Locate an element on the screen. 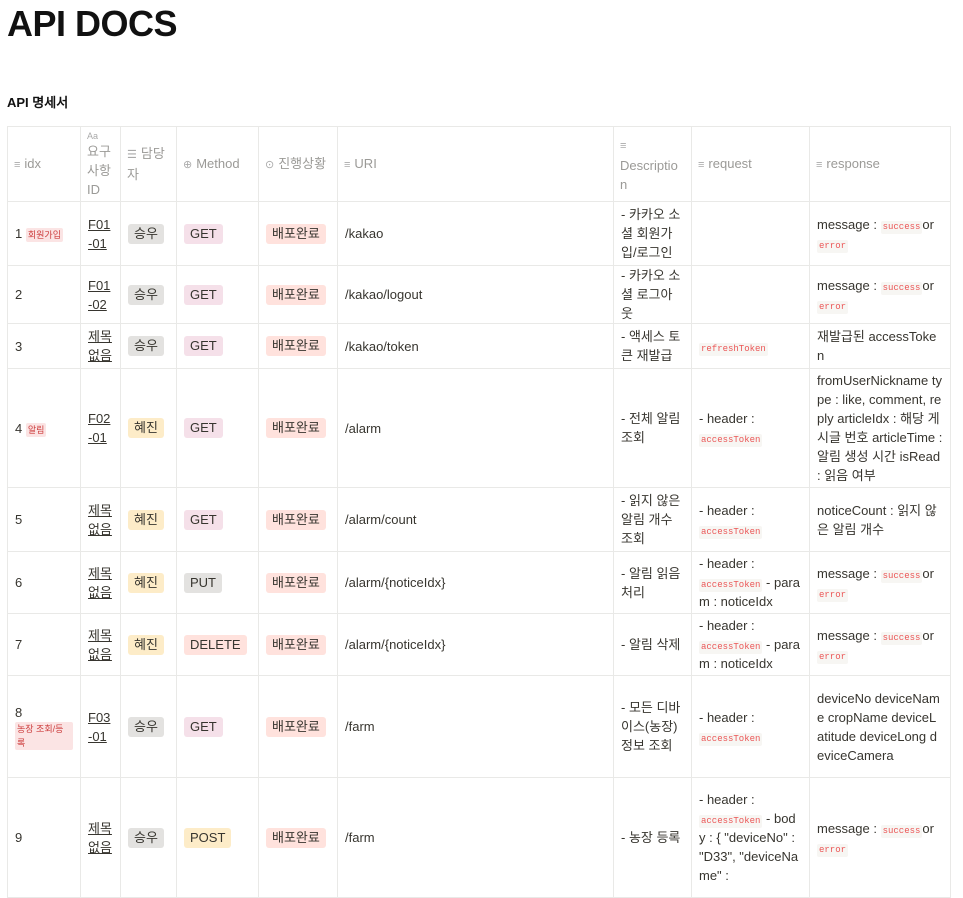  cell-req-id: F03-01 is located at coordinates (100, 726).